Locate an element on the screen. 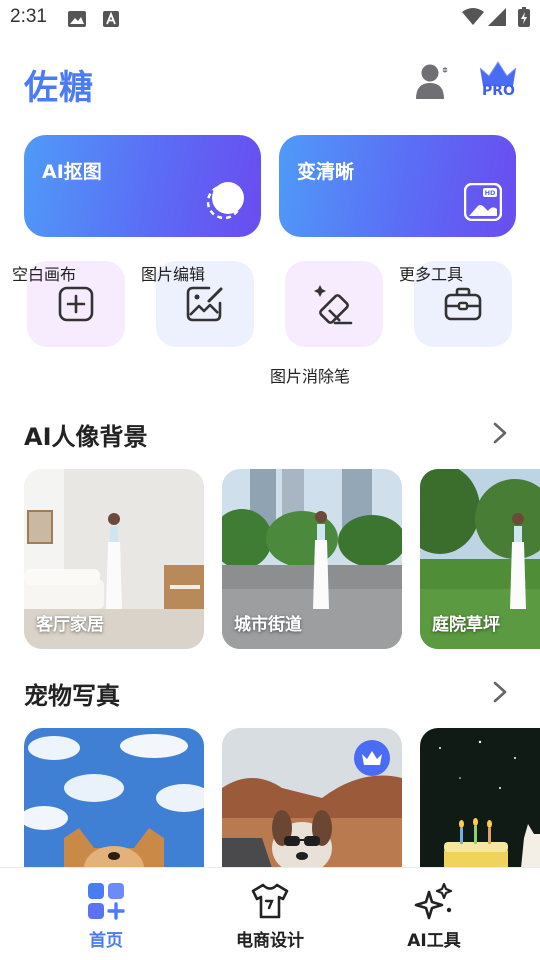  section-title-pet: 宠物写真 is located at coordinates (72, 696).